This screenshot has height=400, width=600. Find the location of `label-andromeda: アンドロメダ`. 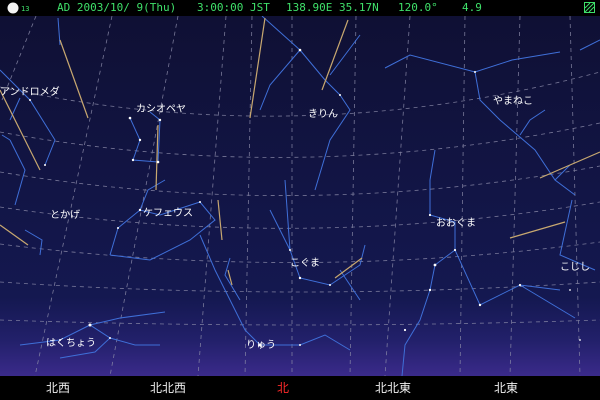

label-andromeda: アンドロメダ is located at coordinates (30, 91).